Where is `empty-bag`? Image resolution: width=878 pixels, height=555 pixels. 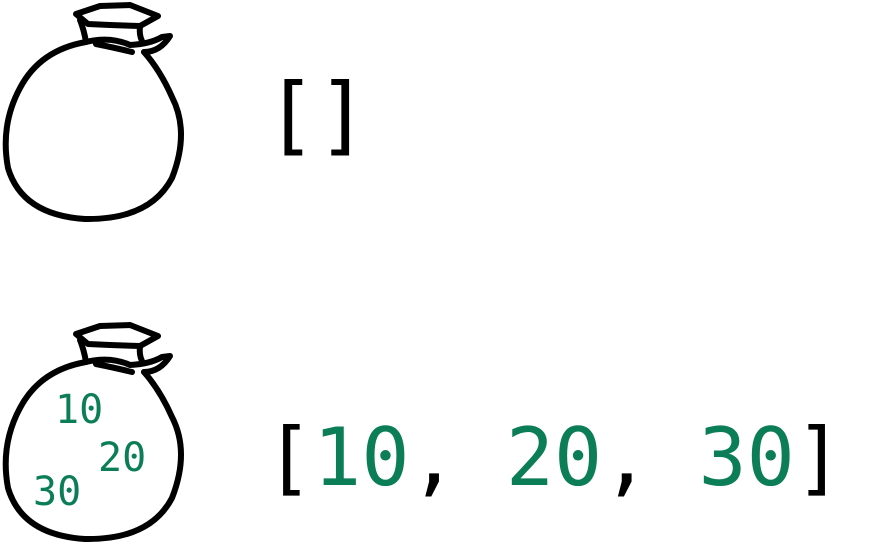
empty-bag is located at coordinates (100, 115).